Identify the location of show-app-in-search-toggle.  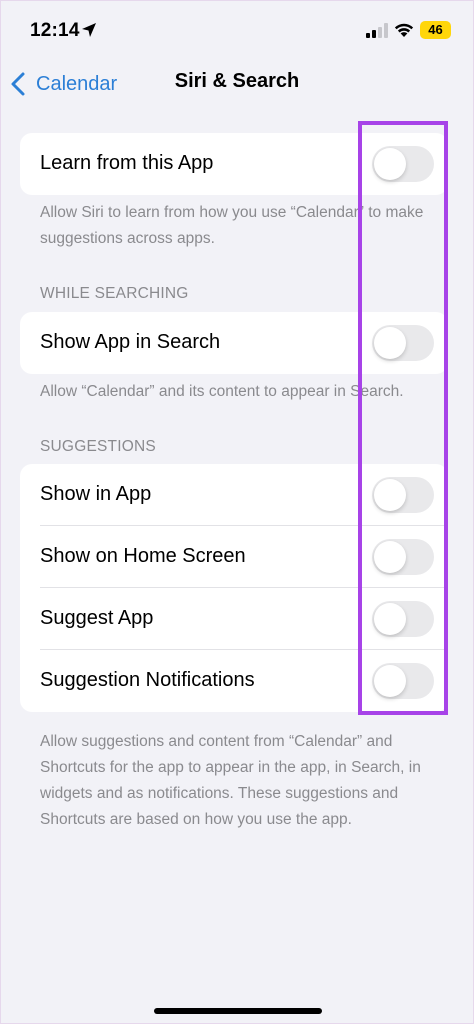
(403, 343).